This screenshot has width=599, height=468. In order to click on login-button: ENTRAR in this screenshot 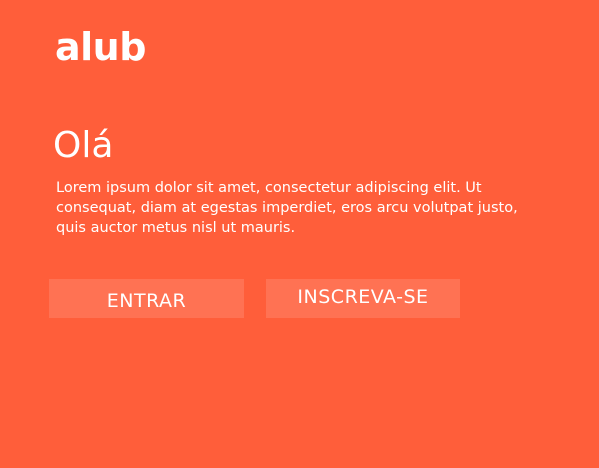, I will do `click(146, 298)`.